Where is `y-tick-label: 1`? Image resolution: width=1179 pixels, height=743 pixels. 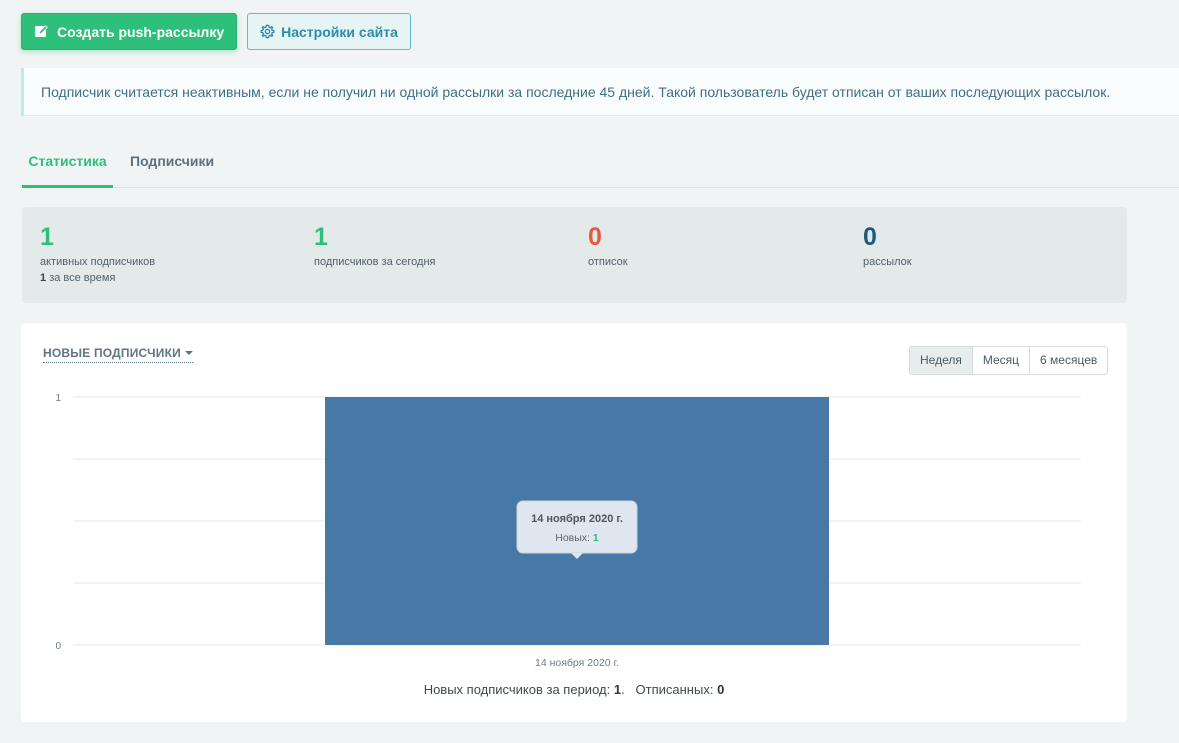
y-tick-label: 1 is located at coordinates (58, 398).